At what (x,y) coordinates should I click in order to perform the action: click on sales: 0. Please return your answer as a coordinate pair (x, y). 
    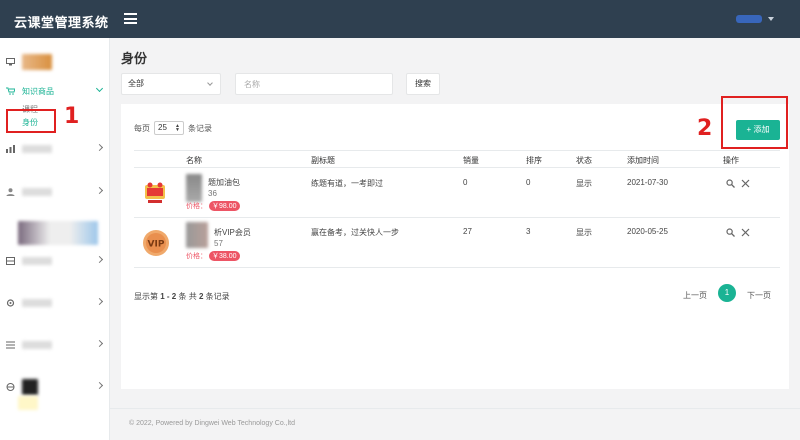
    Looking at the image, I should click on (465, 182).